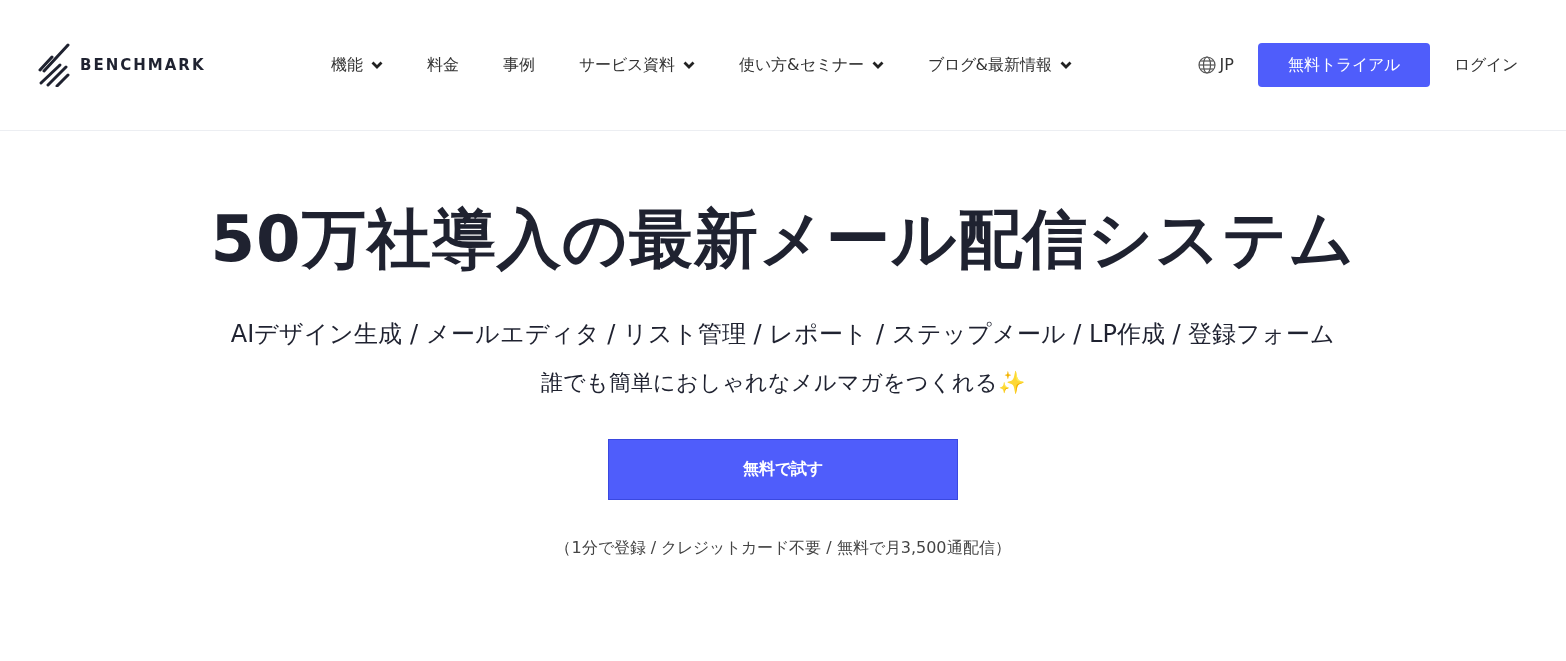 Image resolution: width=1566 pixels, height=661 pixels. Describe the element at coordinates (783, 239) in the screenshot. I see `hero-title: 50万社導入の最新メール配信システム` at that location.